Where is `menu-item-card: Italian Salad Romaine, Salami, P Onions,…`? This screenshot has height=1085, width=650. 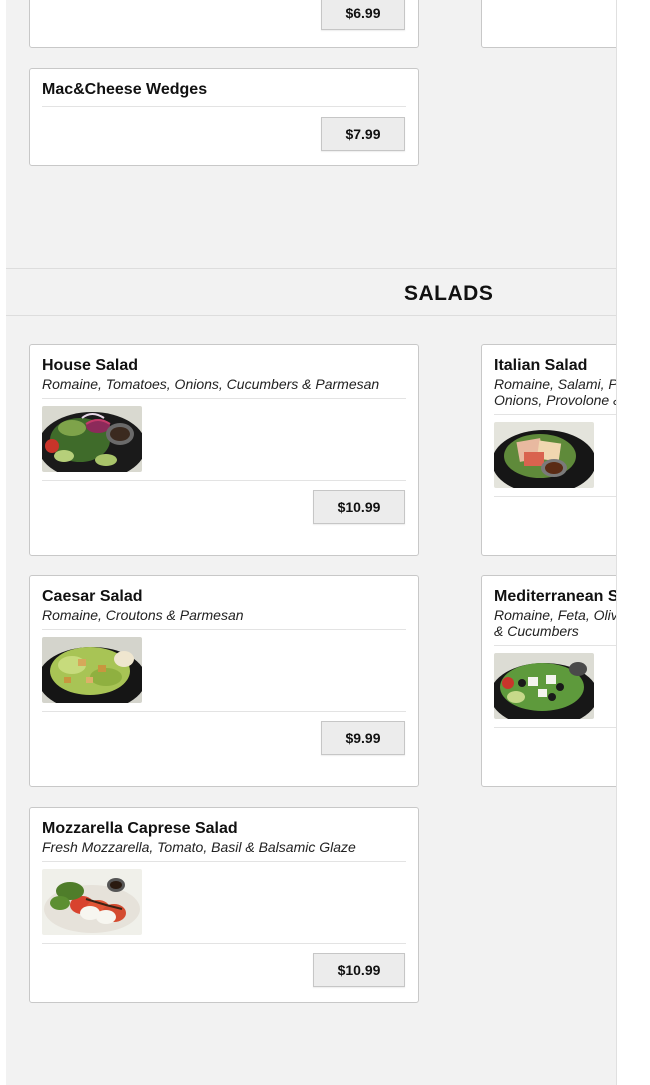 menu-item-card: Italian Salad Romaine, Salami, P Onions,… is located at coordinates (549, 450).